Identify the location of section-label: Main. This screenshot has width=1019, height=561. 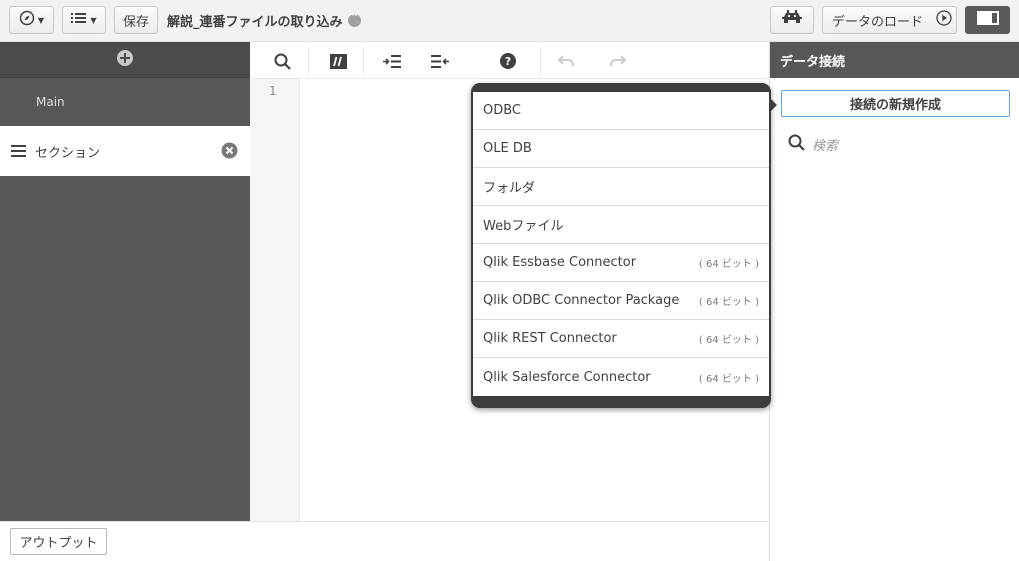
(50, 102).